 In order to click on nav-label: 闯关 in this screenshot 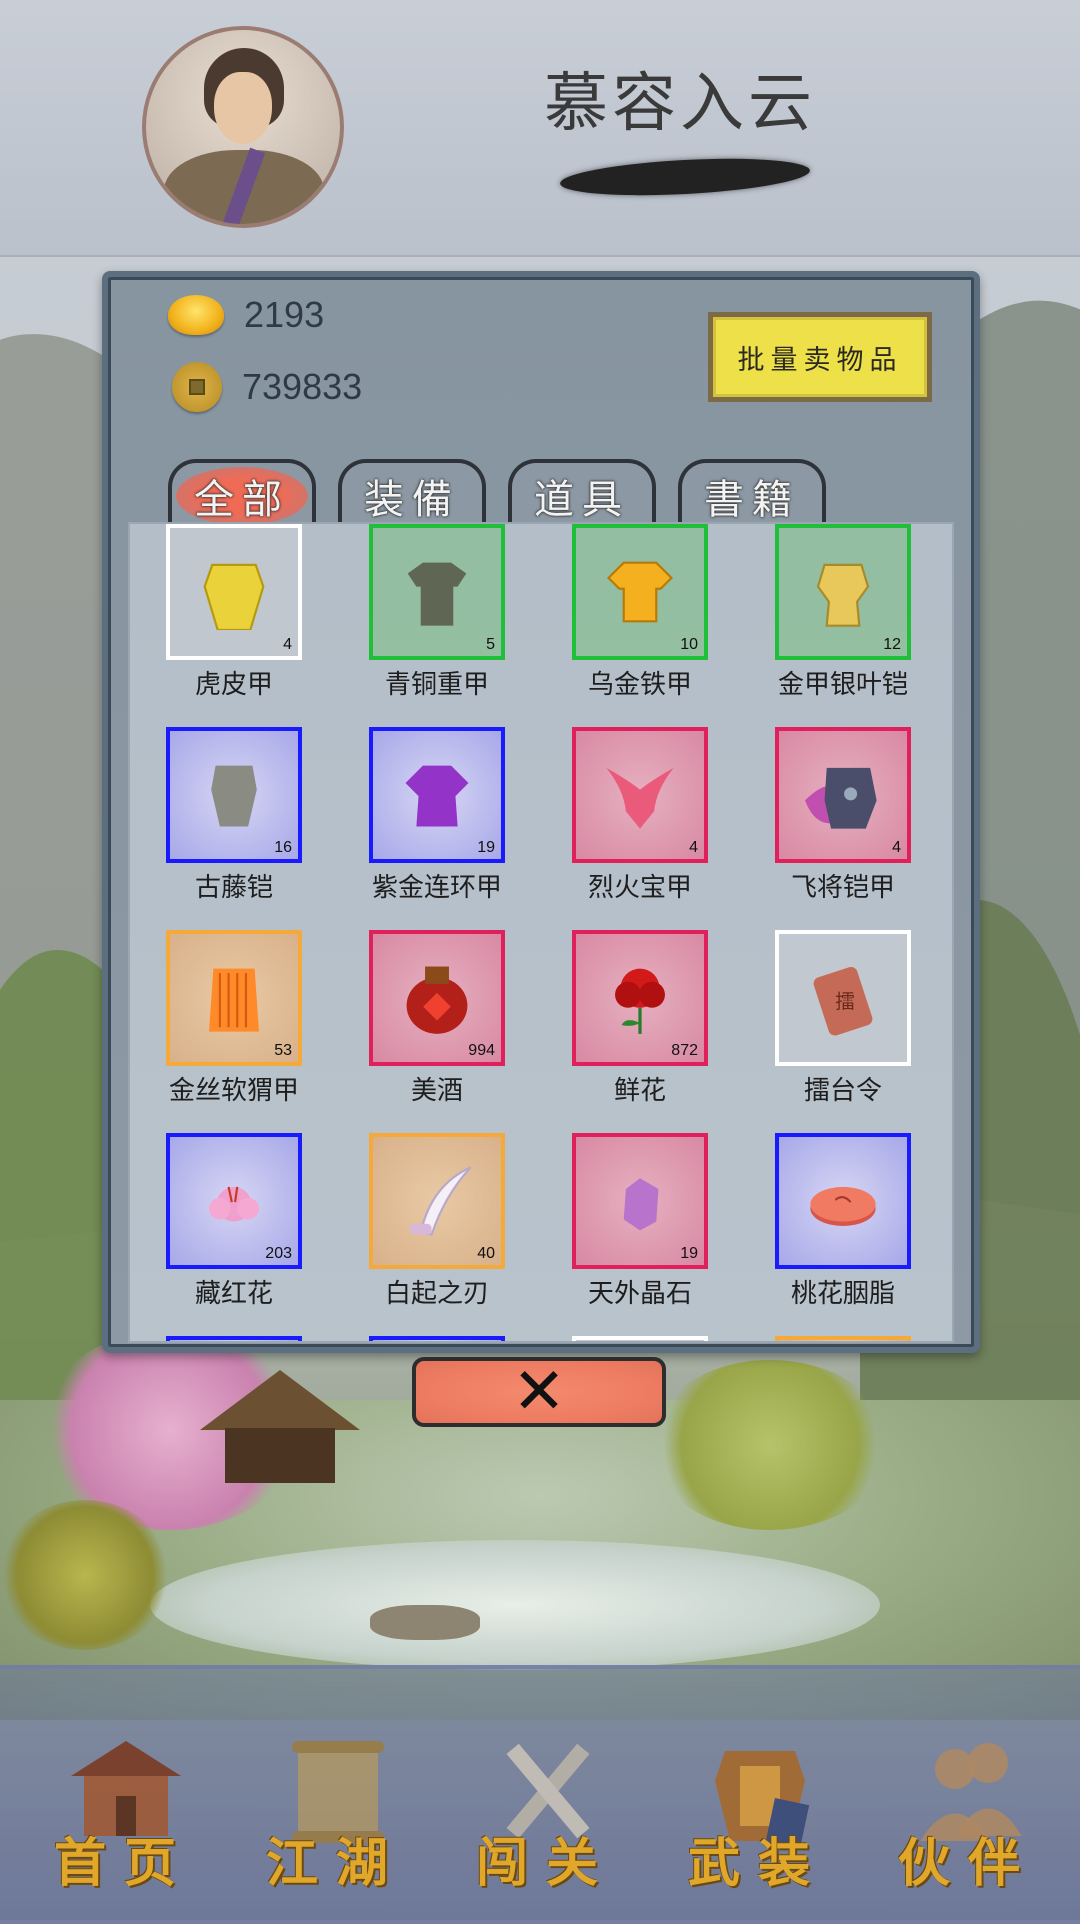, I will do `click(545, 1863)`.